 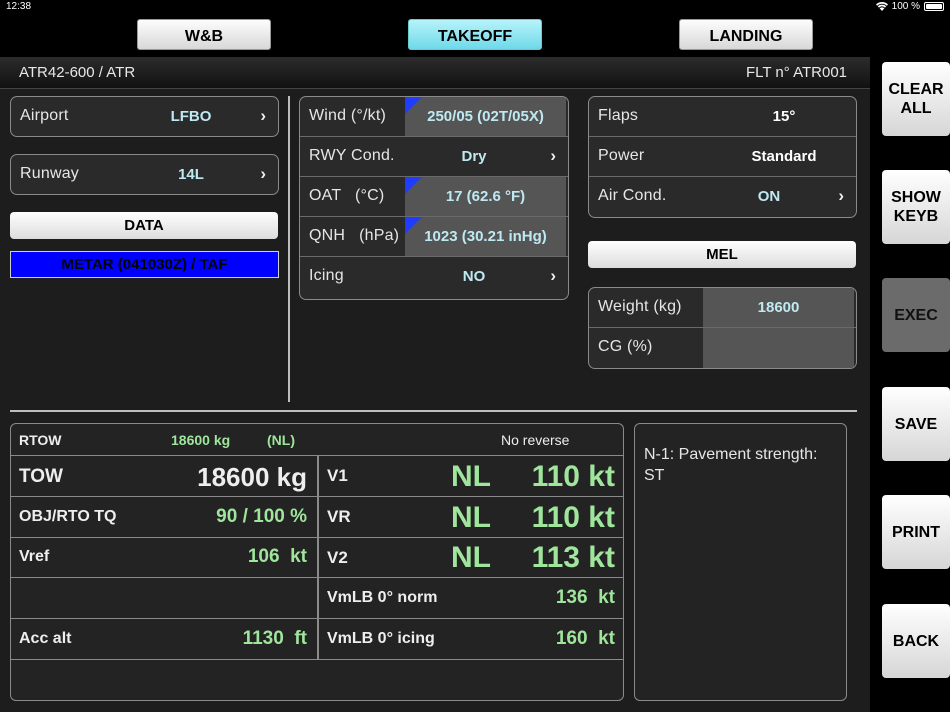 I want to click on power-row: Power Standard, so click(x=722, y=157).